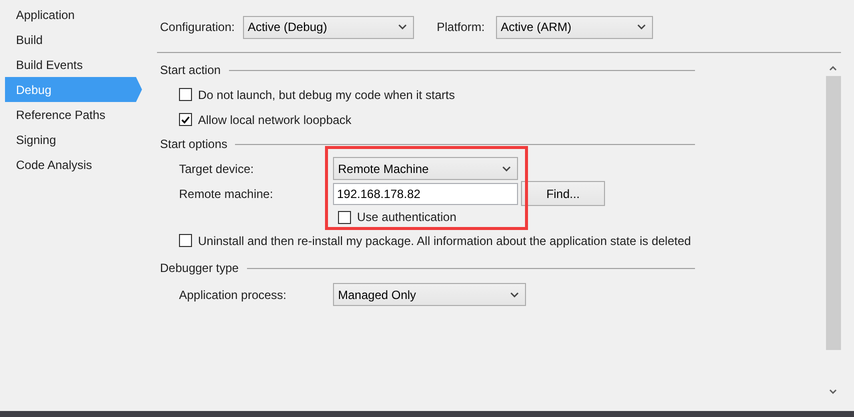 The image size is (854, 417). I want to click on field-label: Target device:, so click(217, 169).